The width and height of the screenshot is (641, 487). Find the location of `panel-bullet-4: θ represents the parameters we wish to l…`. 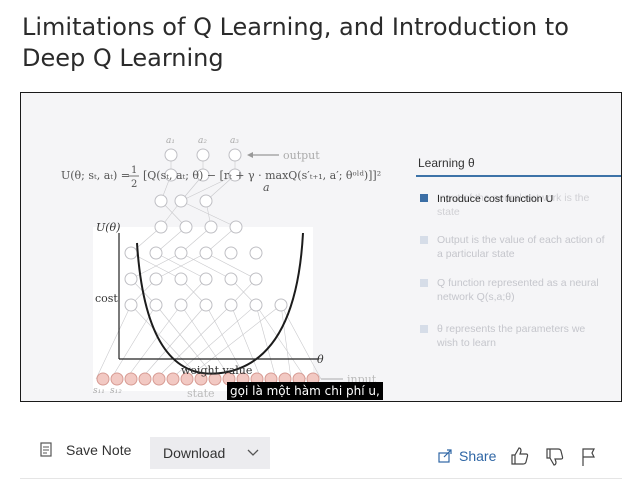

panel-bullet-4: θ represents the parameters we wish to l… is located at coordinates (512, 338).